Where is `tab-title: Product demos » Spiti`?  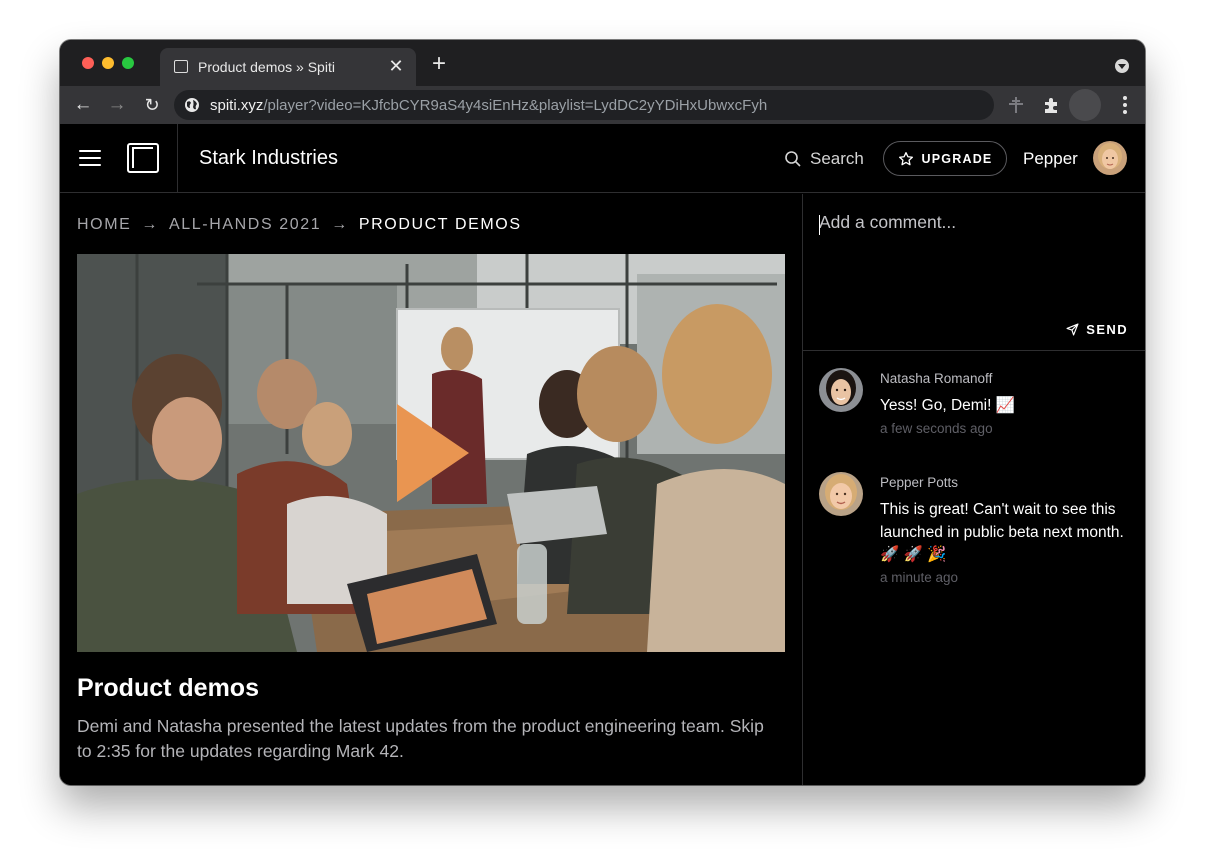 tab-title: Product demos » Spiti is located at coordinates (266, 67).